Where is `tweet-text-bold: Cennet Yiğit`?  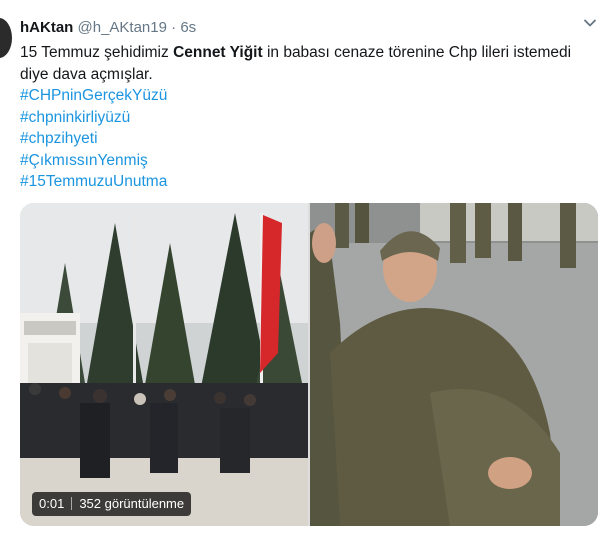
tweet-text-bold: Cennet Yiğit is located at coordinates (218, 52).